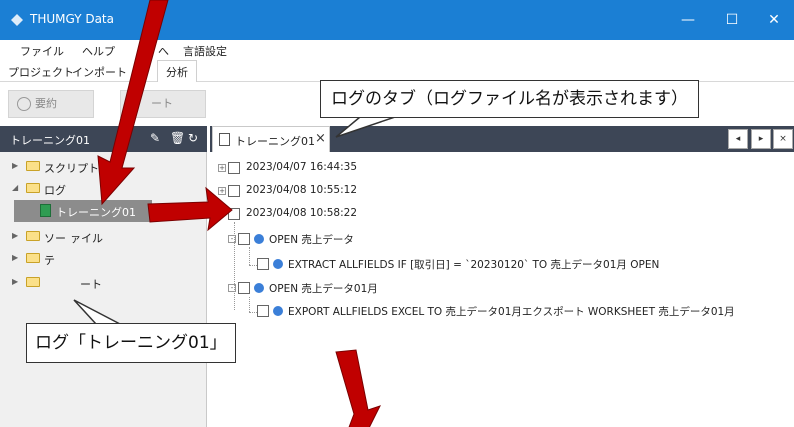  I want to click on log-callout: ログ「トレーニング01」, so click(131, 343).